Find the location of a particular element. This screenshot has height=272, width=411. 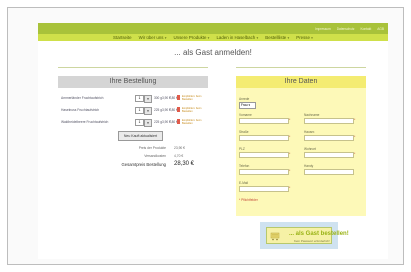

phone-field is located at coordinates (264, 172).